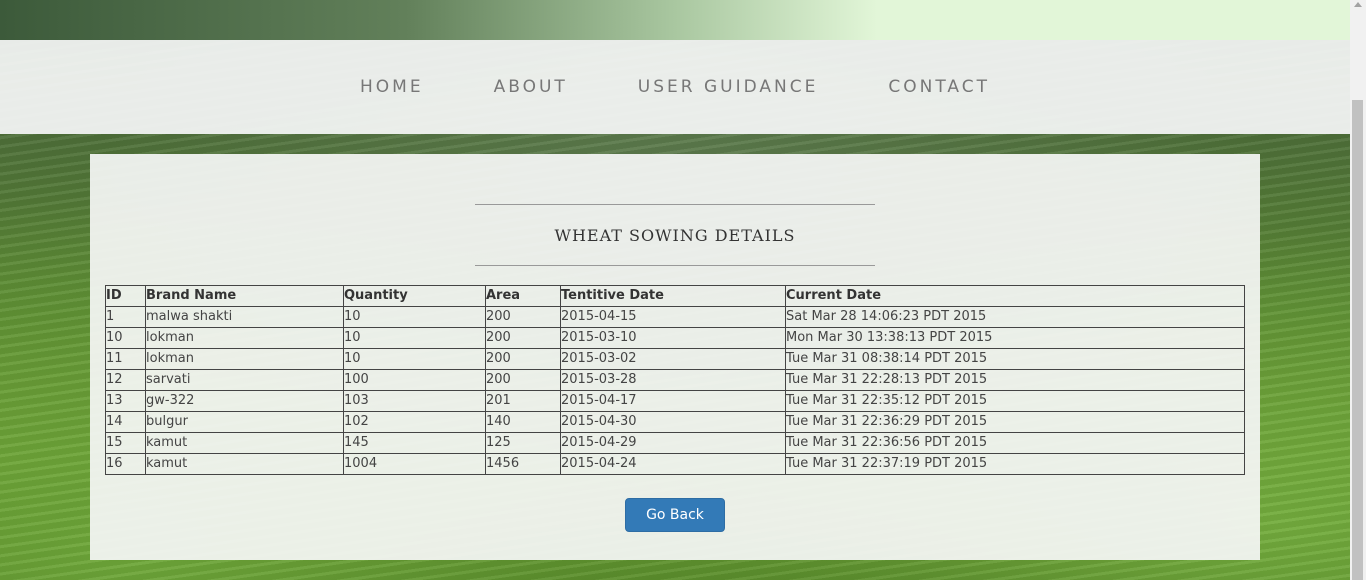 The width and height of the screenshot is (1366, 580). I want to click on cell-current-date: Tue Mar 31 22:36:29 PDT 2015, so click(1015, 422).